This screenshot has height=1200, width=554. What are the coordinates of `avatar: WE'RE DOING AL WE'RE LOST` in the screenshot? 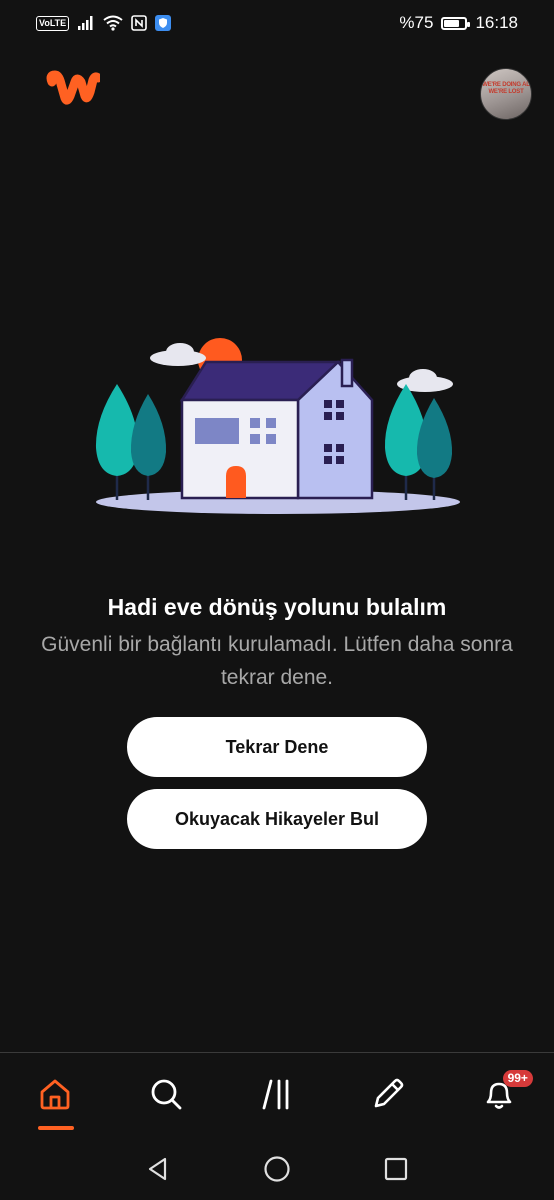 It's located at (506, 94).